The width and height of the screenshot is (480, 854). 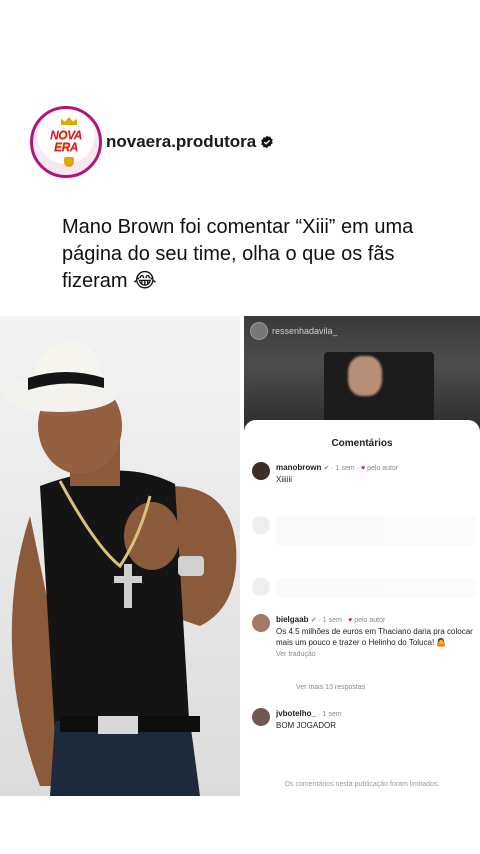 What do you see at coordinates (362, 443) in the screenshot?
I see `sheet-title: Comentários` at bounding box center [362, 443].